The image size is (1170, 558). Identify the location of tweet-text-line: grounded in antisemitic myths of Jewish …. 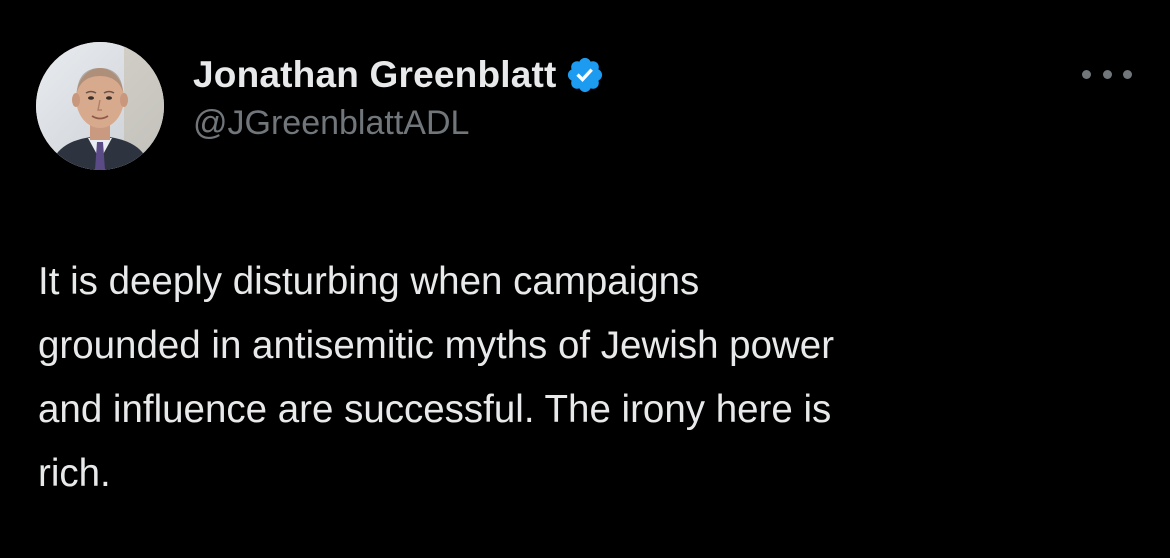
(436, 345).